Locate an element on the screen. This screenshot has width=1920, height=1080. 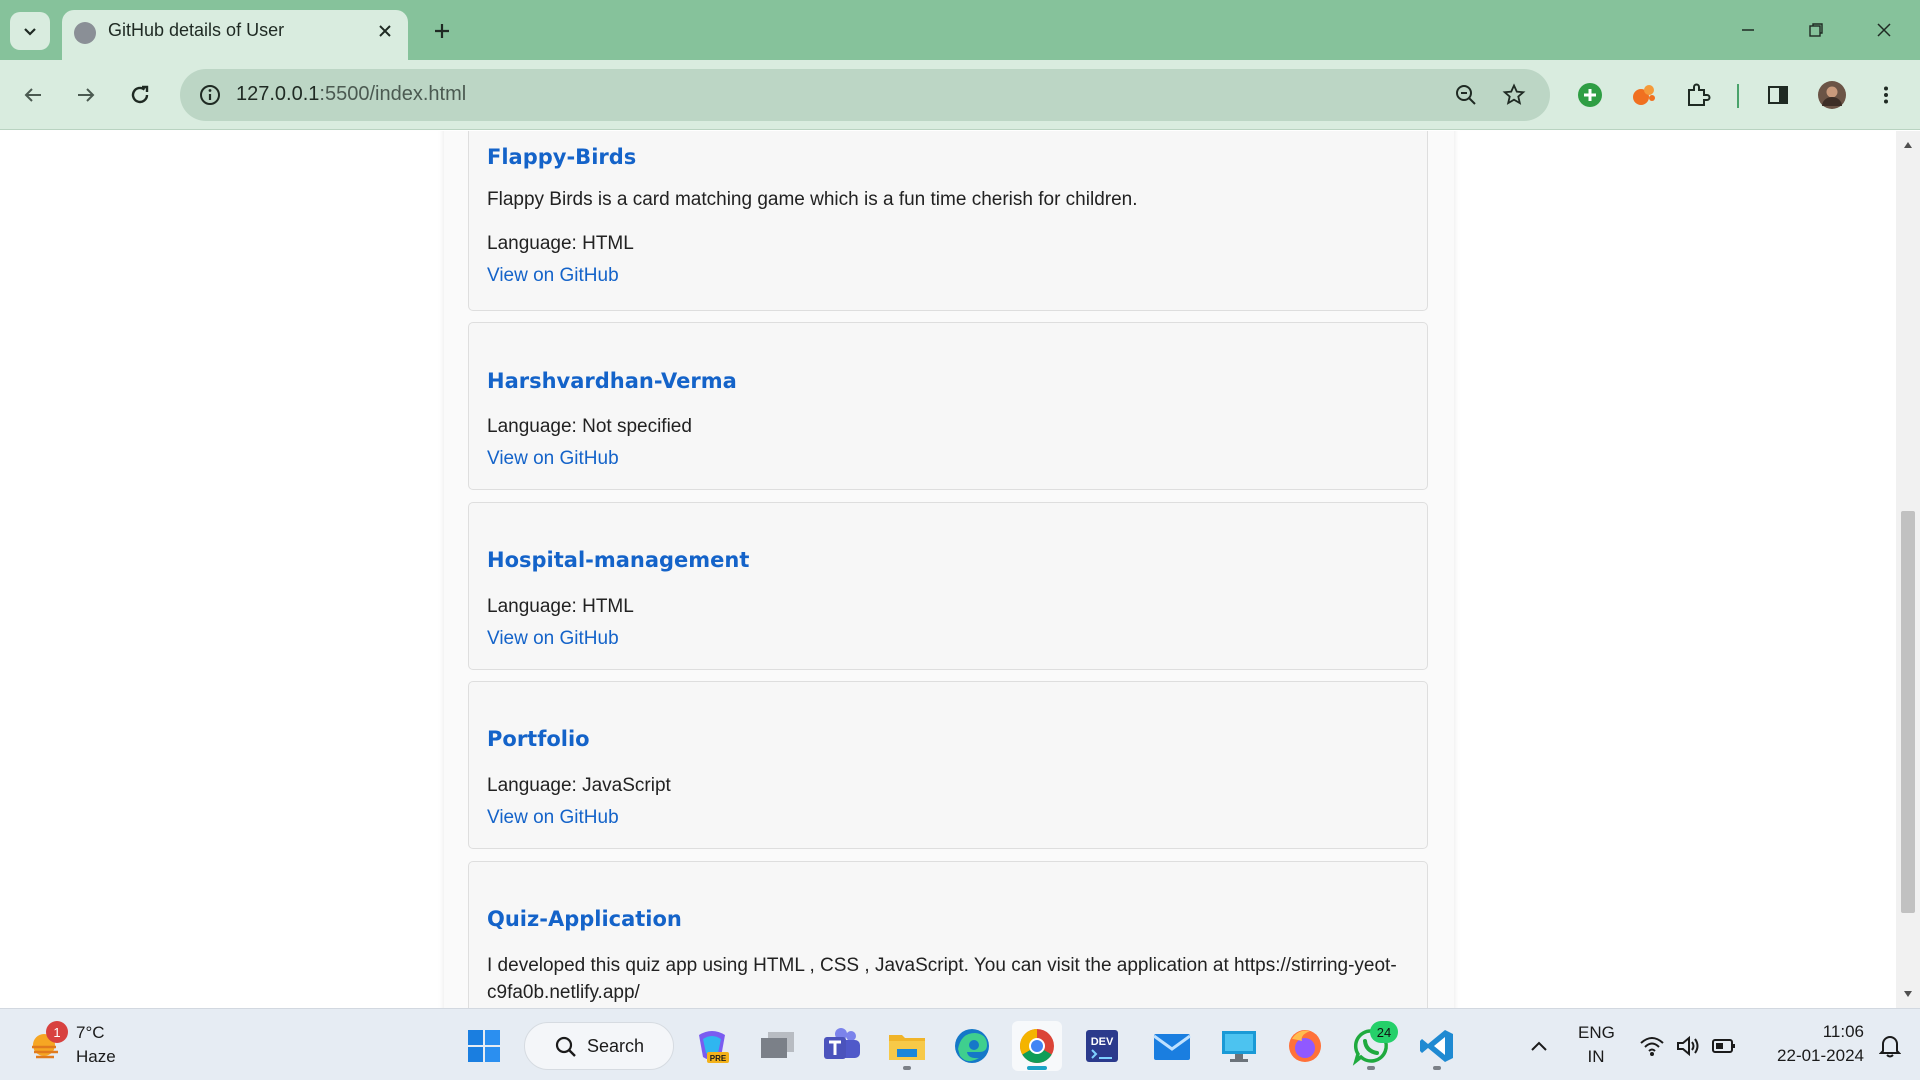
repo-language: Language: JavaScript is located at coordinates (579, 785).